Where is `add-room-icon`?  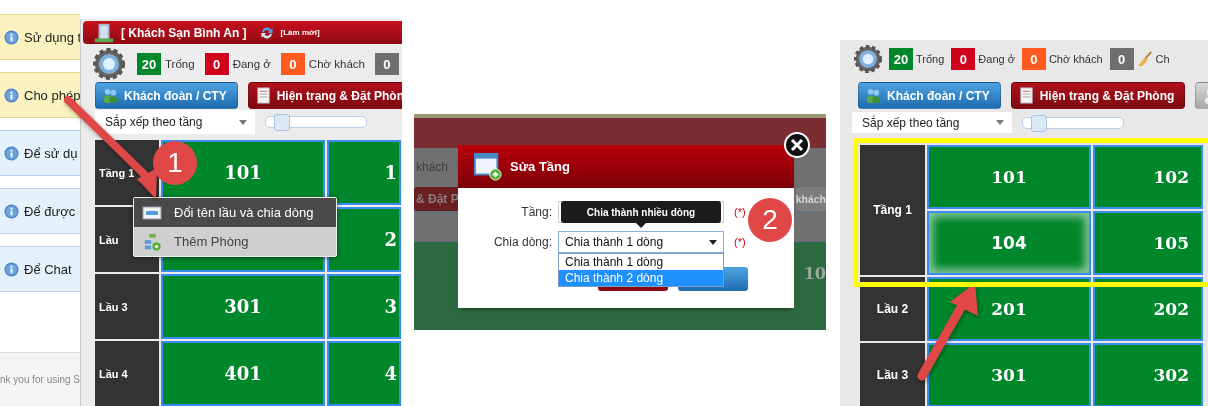 add-room-icon is located at coordinates (152, 241).